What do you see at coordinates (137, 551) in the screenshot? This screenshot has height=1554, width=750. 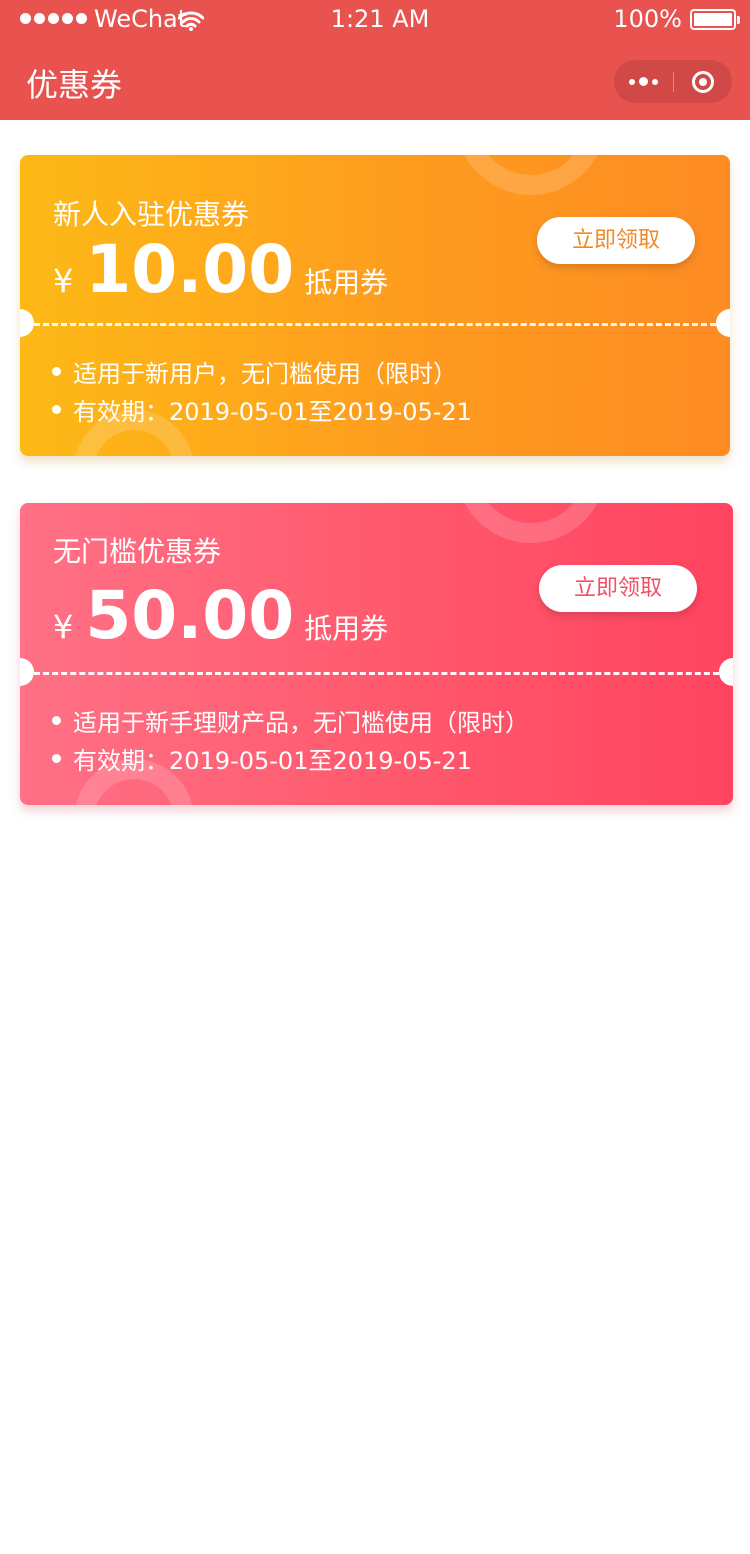 I see `coupon-title: 无门槛优惠券` at bounding box center [137, 551].